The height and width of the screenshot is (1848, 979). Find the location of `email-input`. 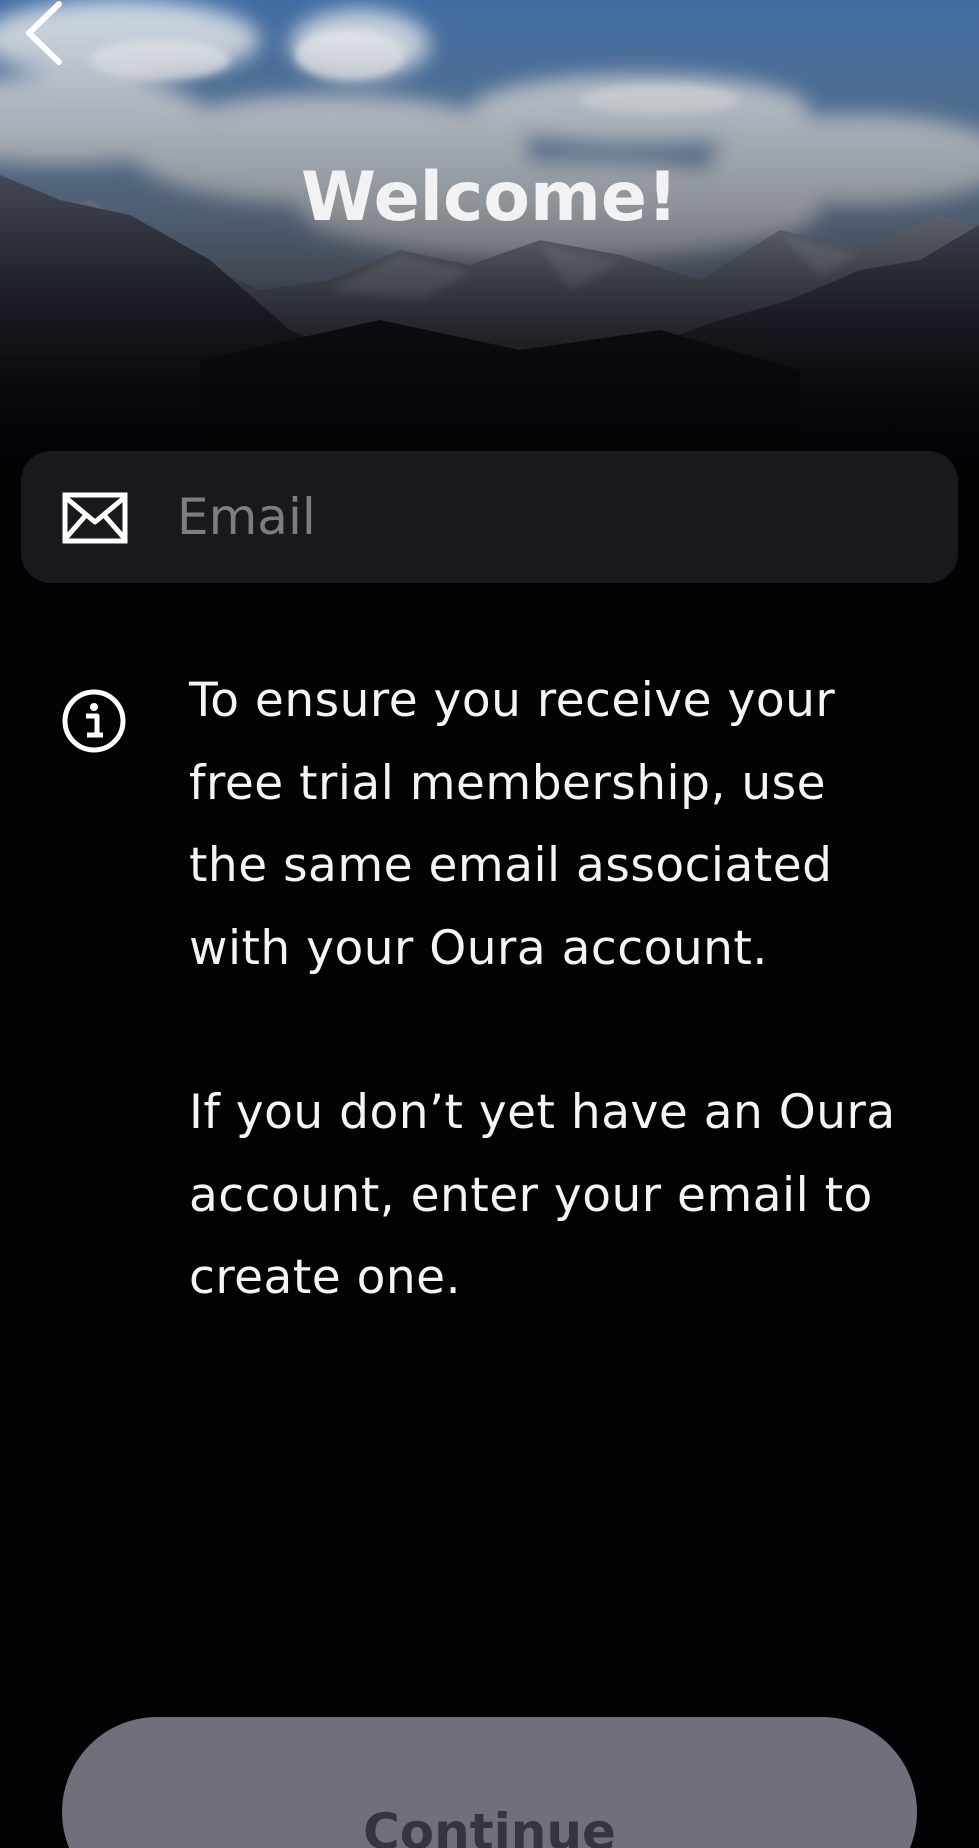

email-input is located at coordinates (547, 517).